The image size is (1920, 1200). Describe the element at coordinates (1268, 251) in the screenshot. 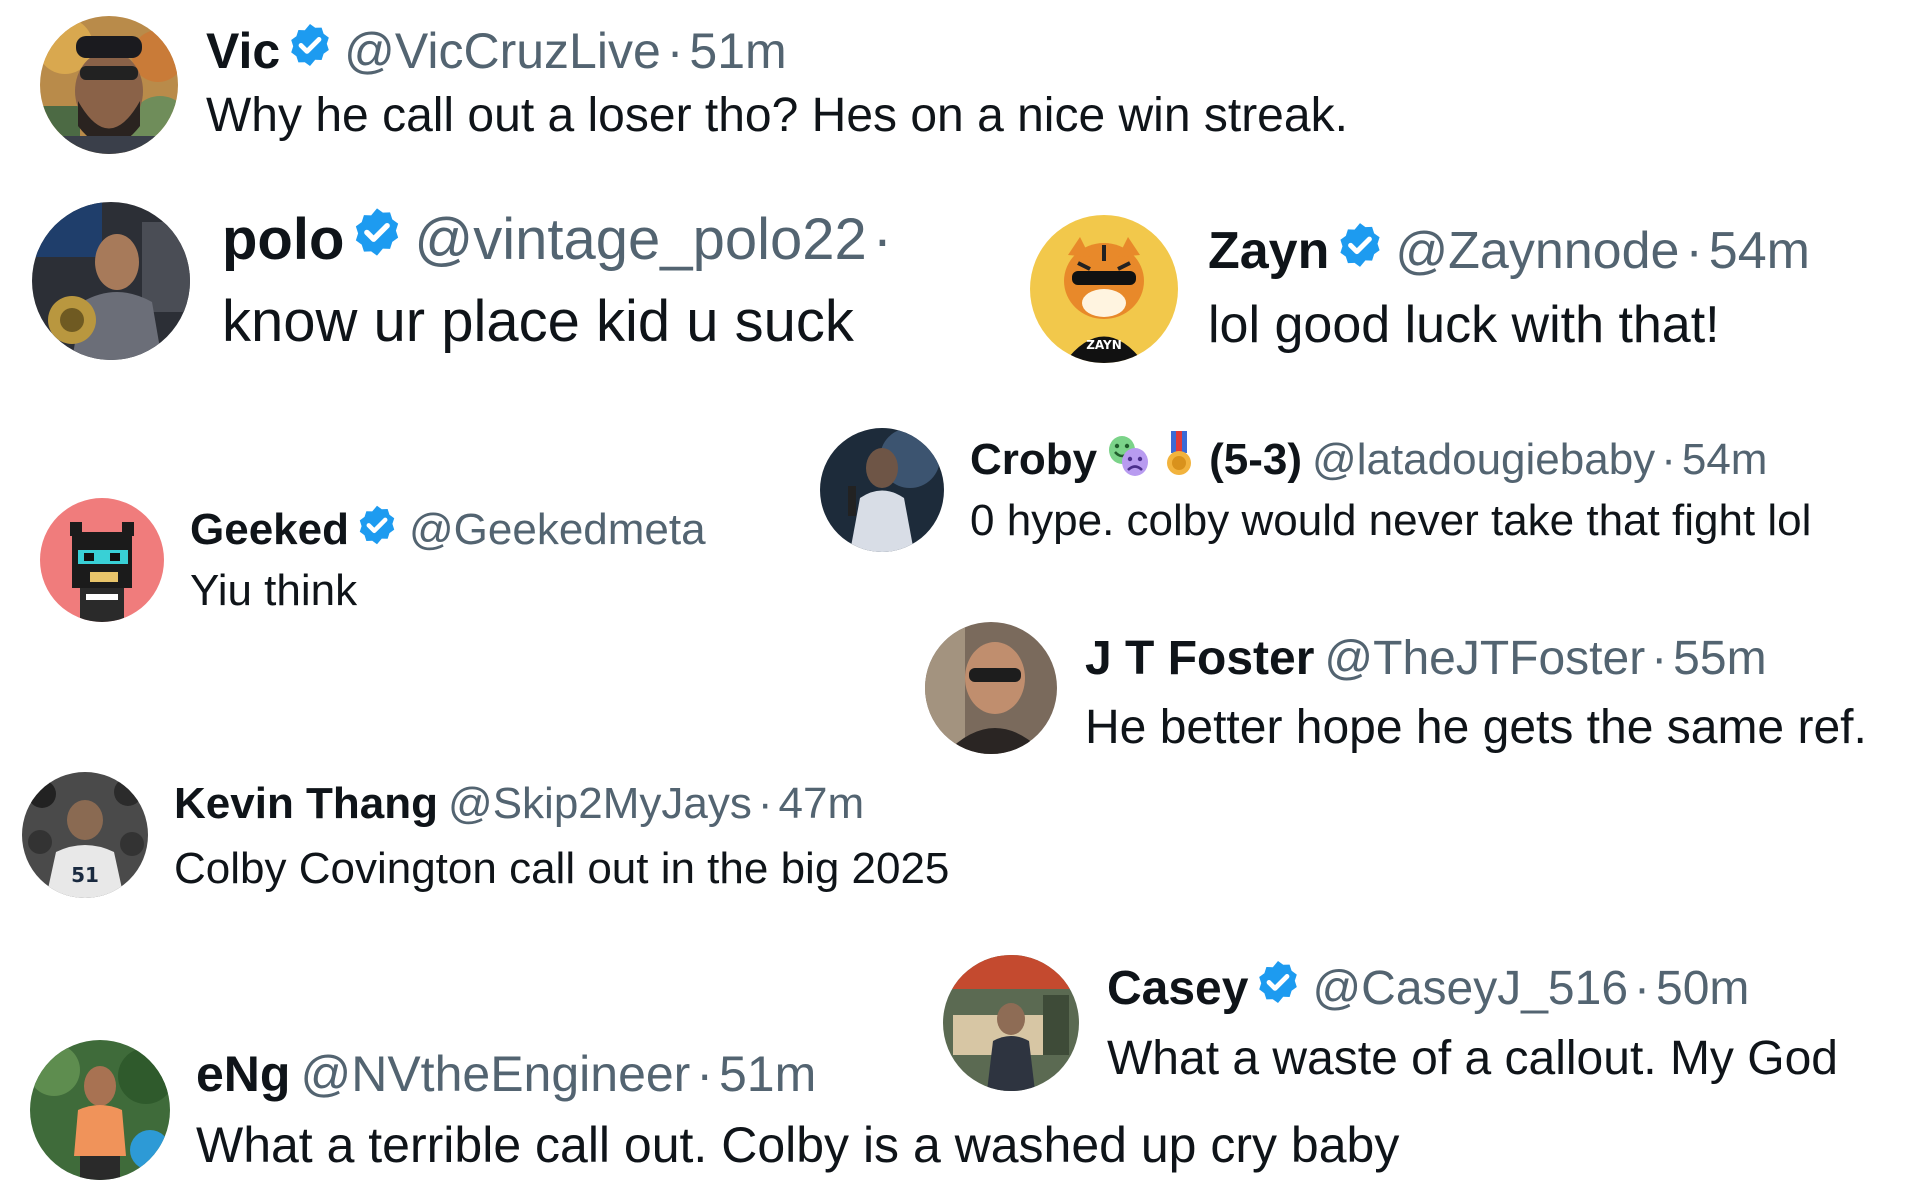

I see `display-name: Zayn` at that location.